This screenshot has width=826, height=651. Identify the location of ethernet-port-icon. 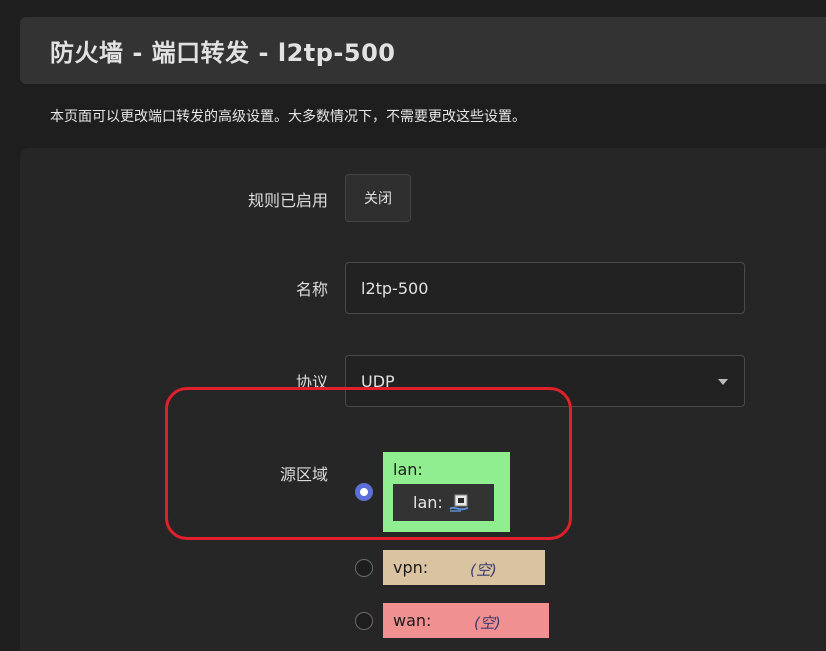
(459, 503).